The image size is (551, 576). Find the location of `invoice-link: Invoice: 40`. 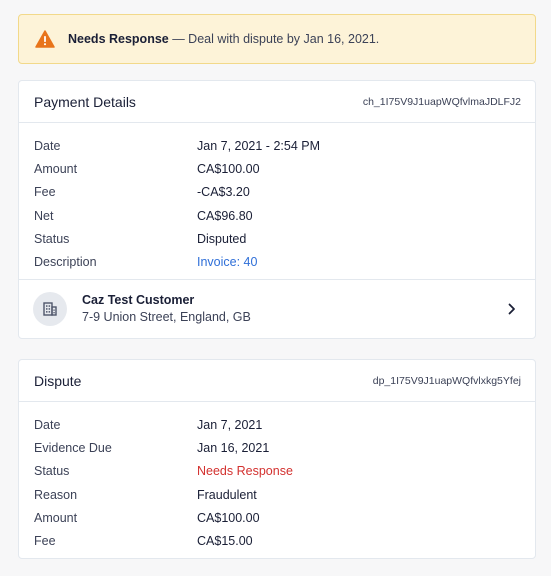

invoice-link: Invoice: 40 is located at coordinates (227, 262).